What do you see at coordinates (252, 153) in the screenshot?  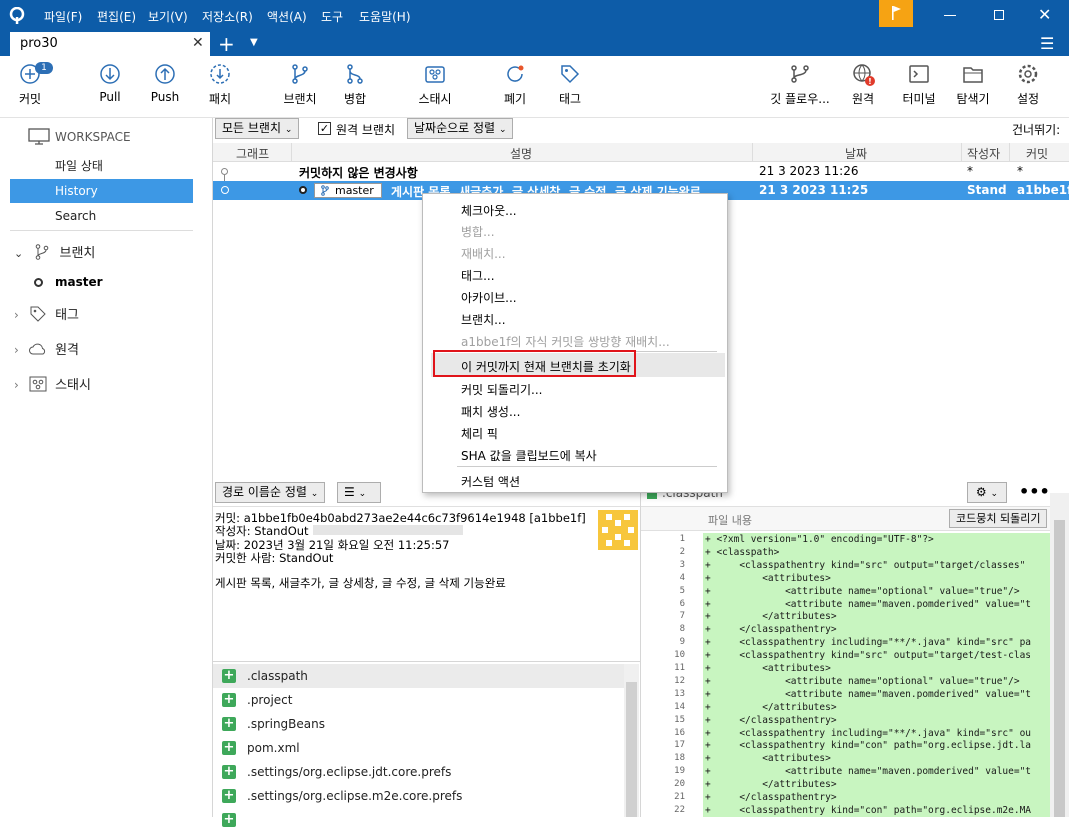 I see `col-graph: 그래프` at bounding box center [252, 153].